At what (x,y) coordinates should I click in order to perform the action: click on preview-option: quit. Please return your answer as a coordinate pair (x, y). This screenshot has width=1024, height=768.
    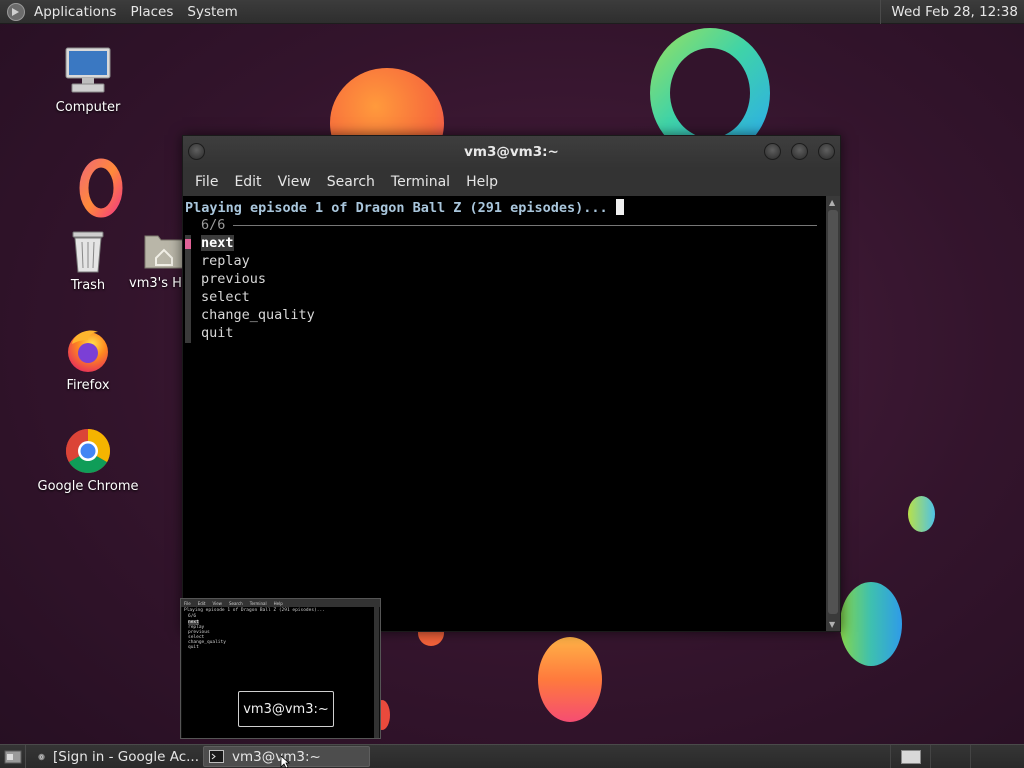
    Looking at the image, I should click on (193, 647).